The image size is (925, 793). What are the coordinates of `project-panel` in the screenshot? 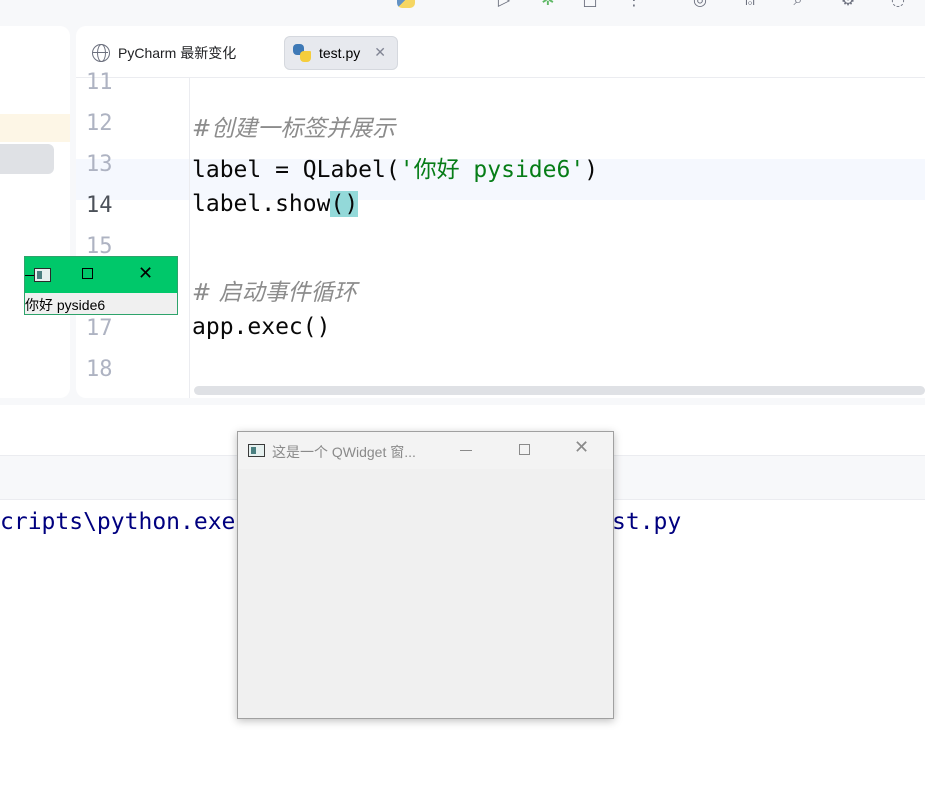 It's located at (35, 212).